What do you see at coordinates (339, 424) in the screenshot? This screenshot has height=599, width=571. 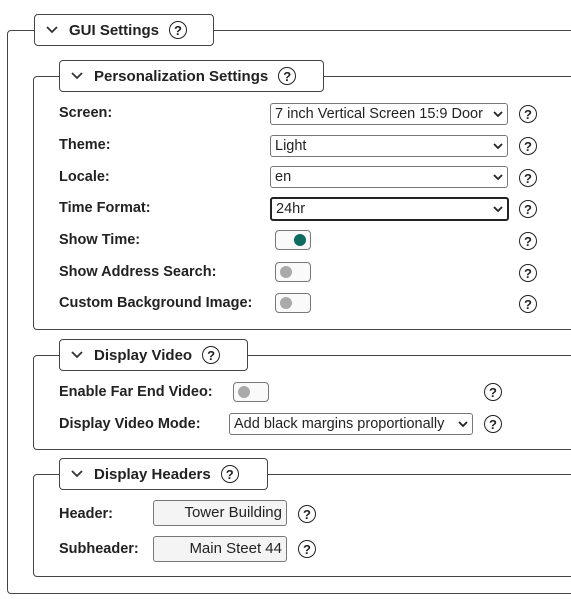 I see `display-video-mode-value: Add black margins proportionally` at bounding box center [339, 424].